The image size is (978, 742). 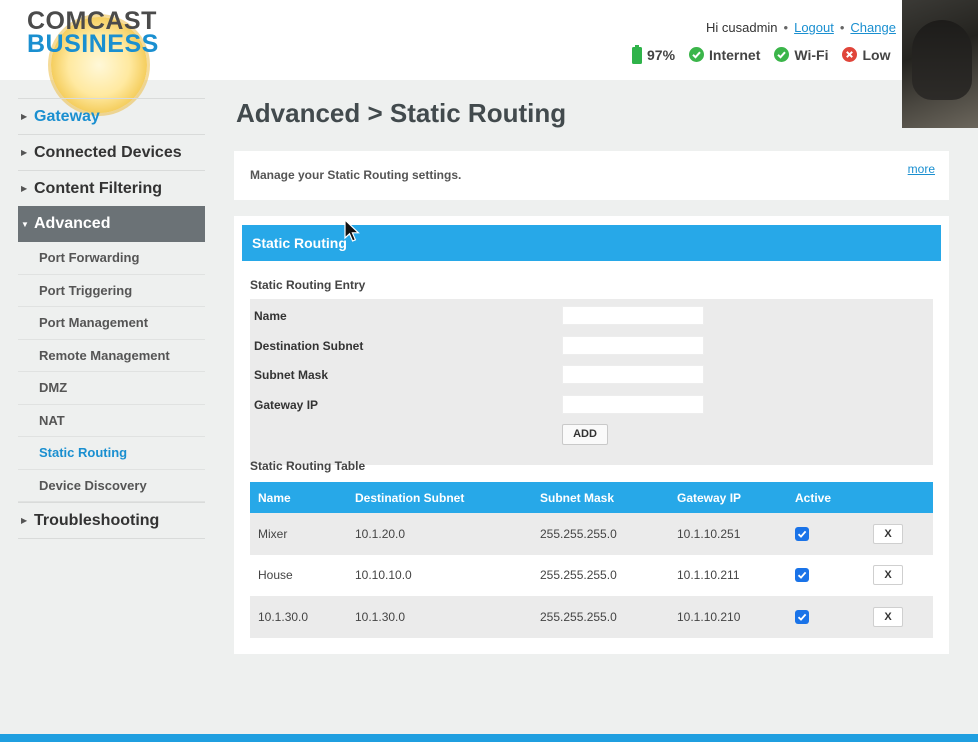 I want to click on internet-label: Internet, so click(x=735, y=54).